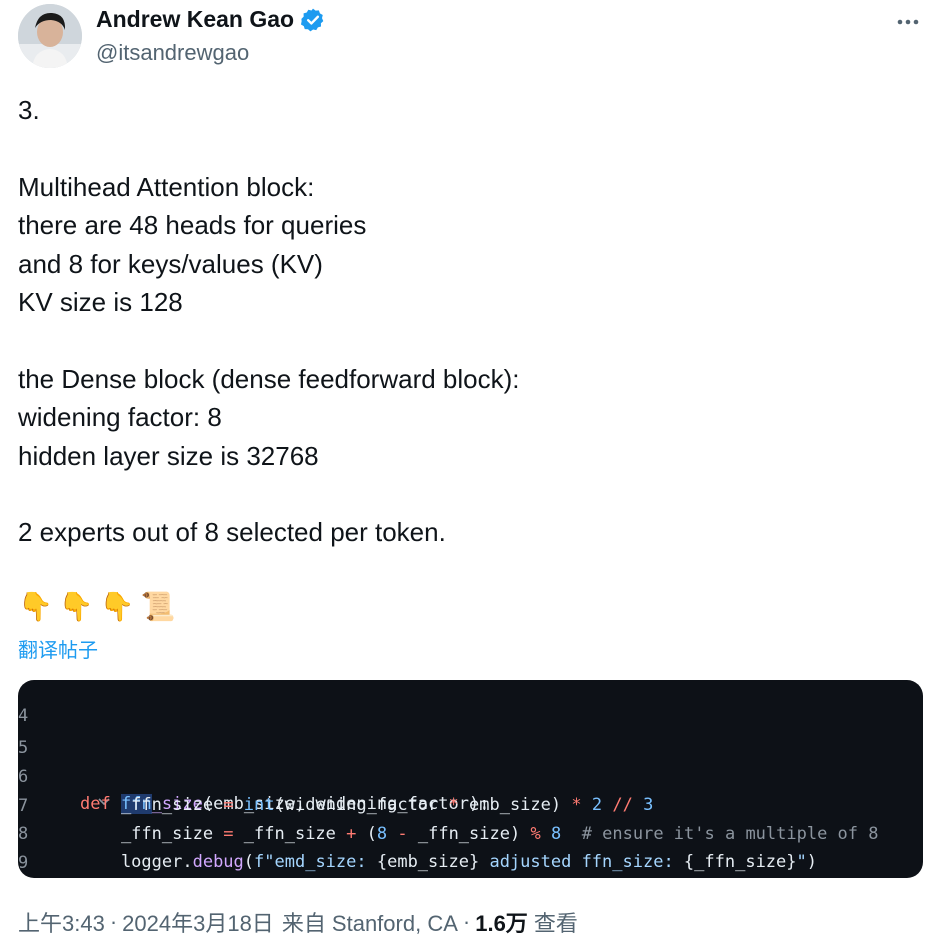 Image resolution: width=944 pixels, height=950 pixels. I want to click on view-count: 1.6万, so click(501, 923).